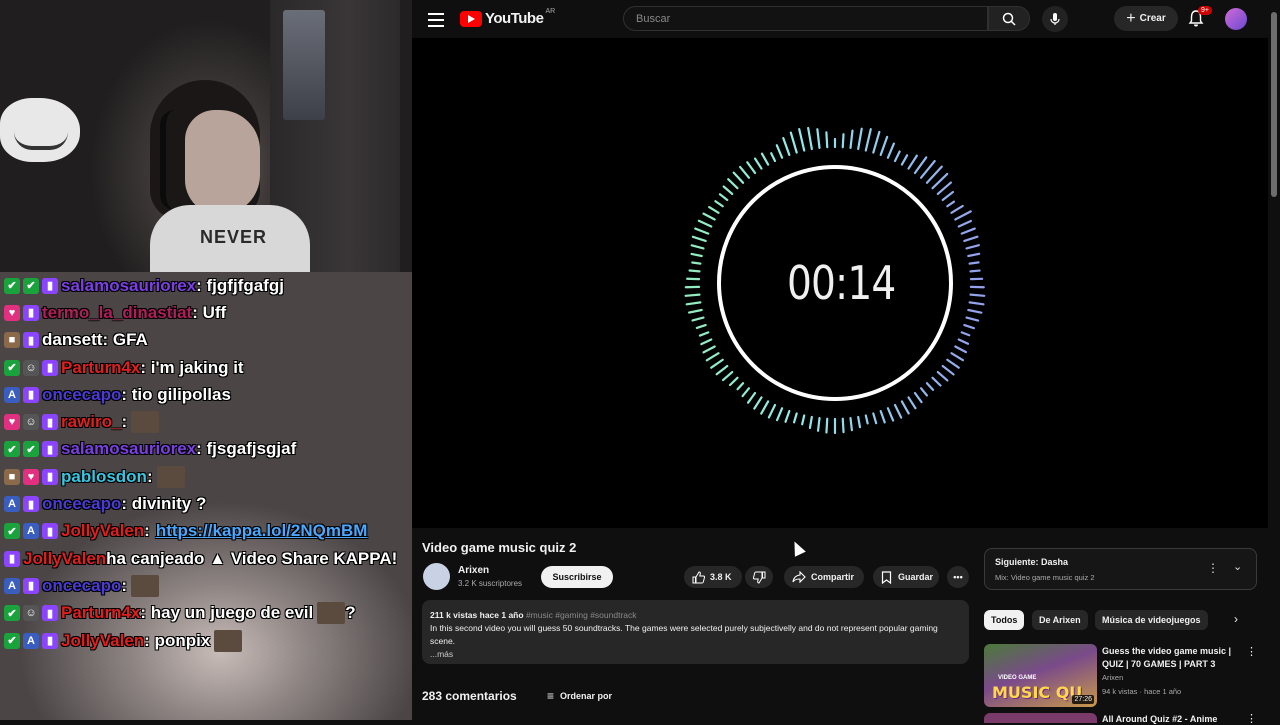  I want to click on save-button: Guardar, so click(906, 577).